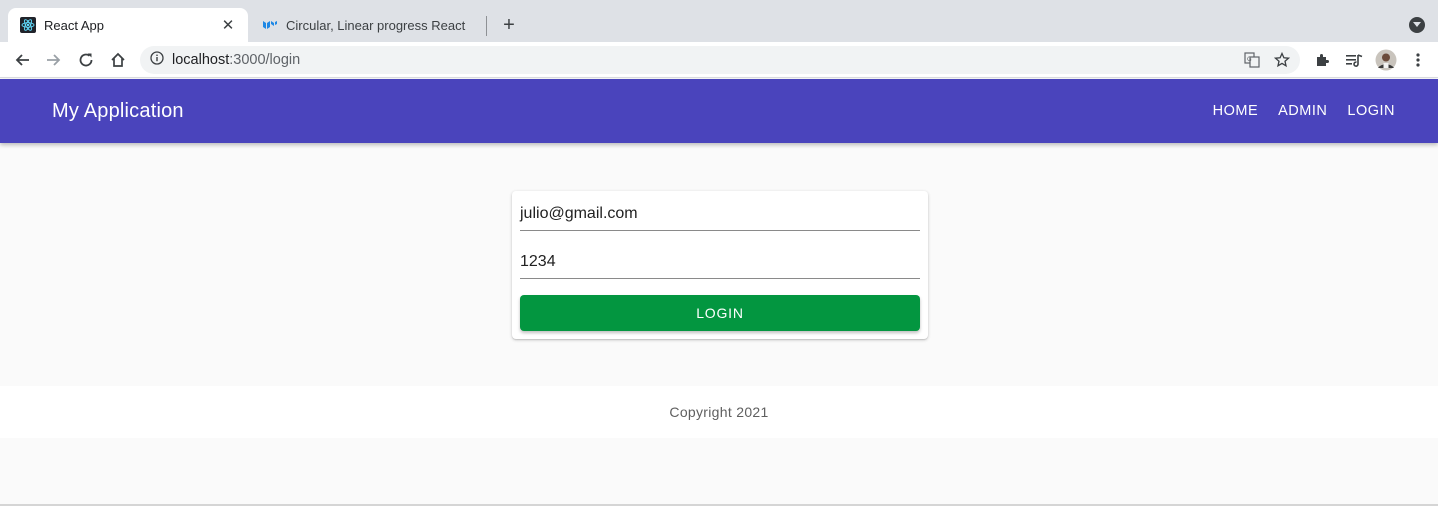  I want to click on home-icon, so click(118, 60).